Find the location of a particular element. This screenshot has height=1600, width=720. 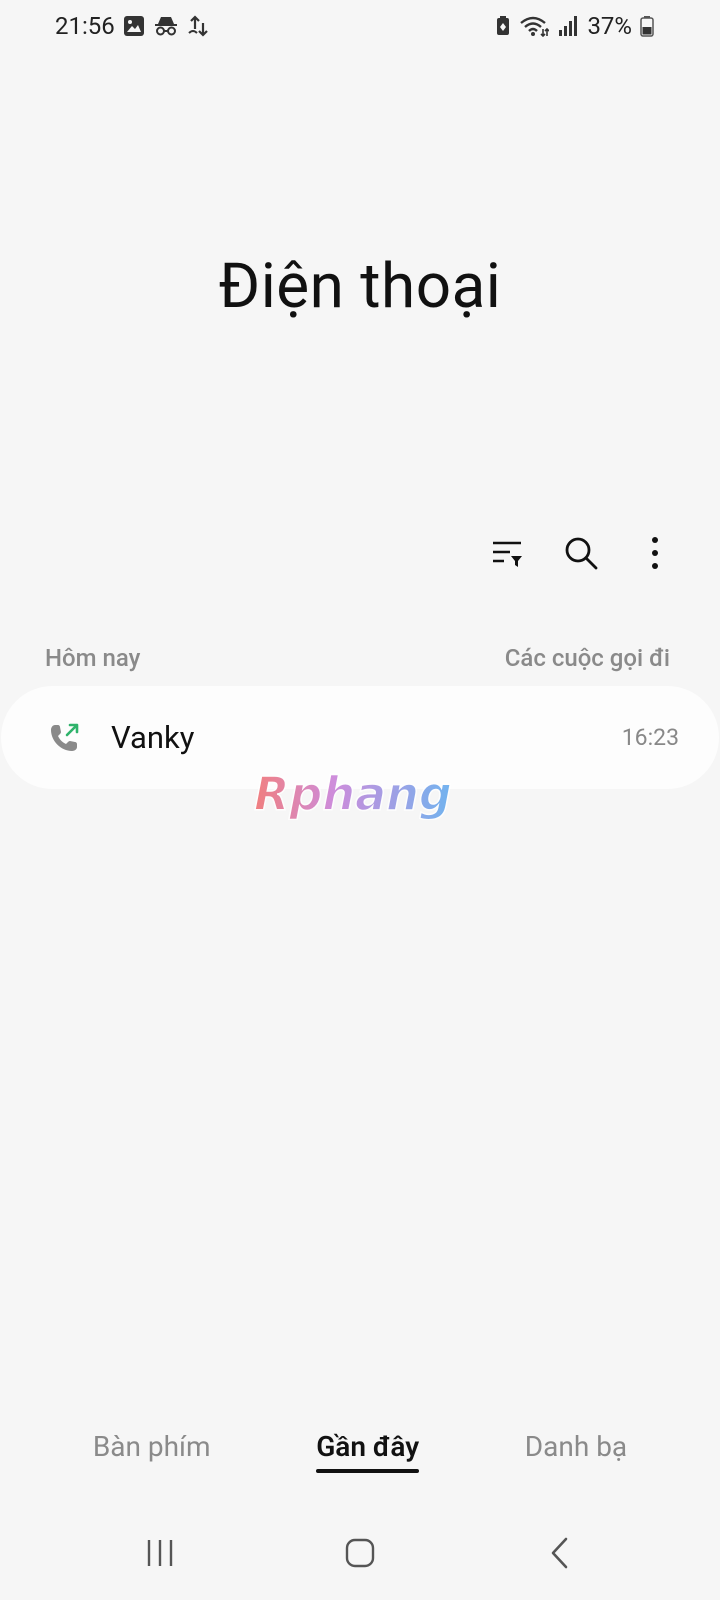

tab-contacts: Danh bạ is located at coordinates (576, 1450).